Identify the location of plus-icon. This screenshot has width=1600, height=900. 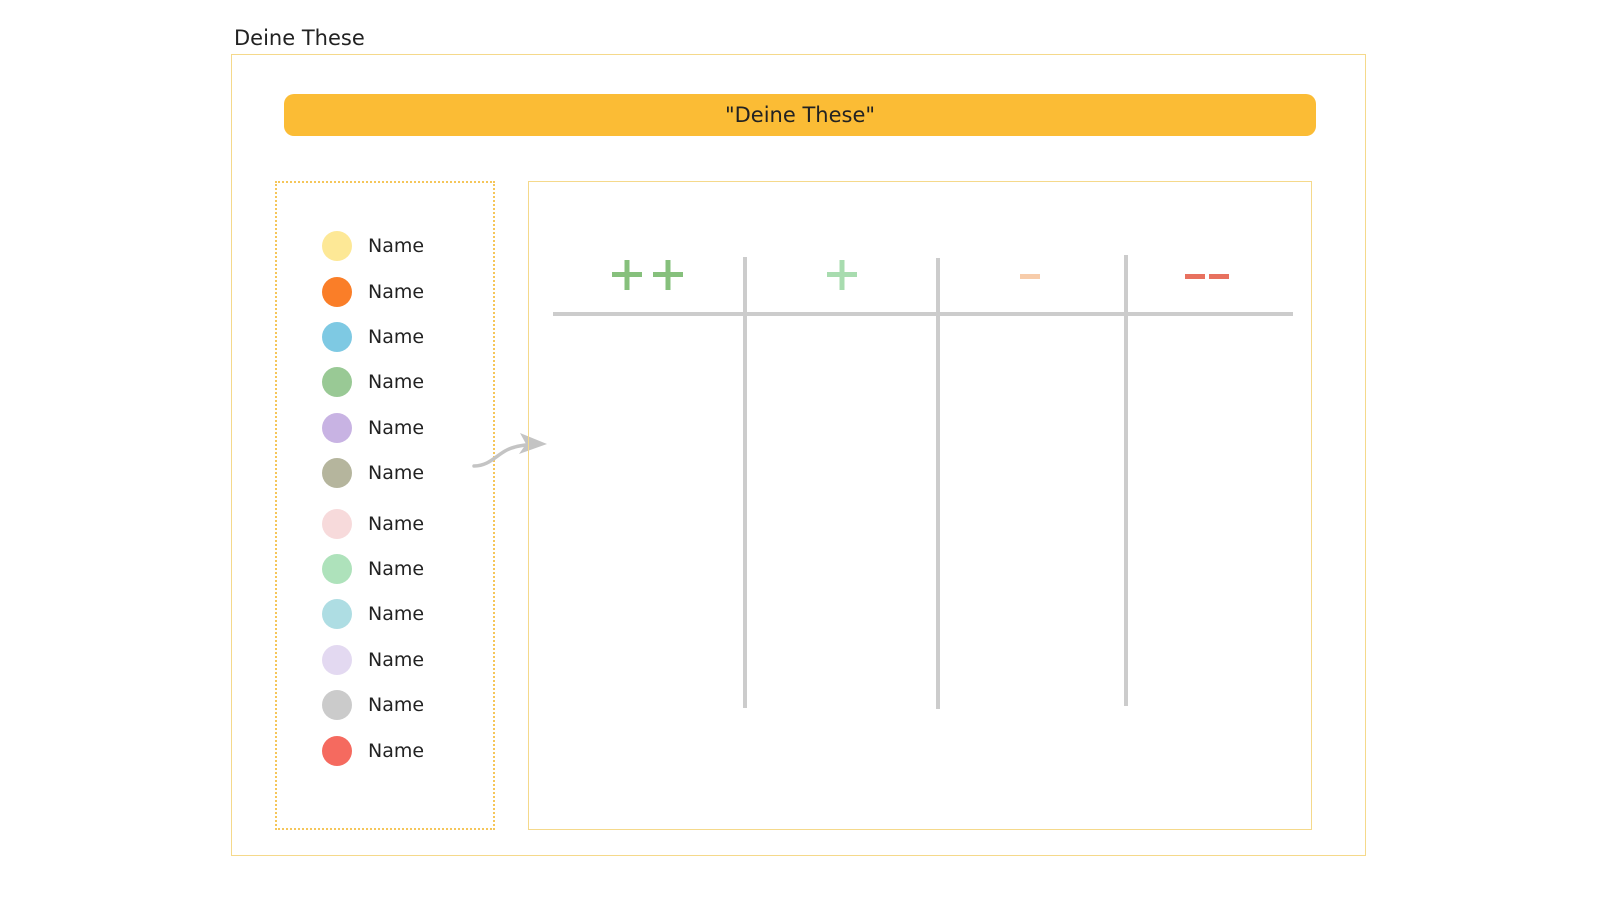
(842, 275).